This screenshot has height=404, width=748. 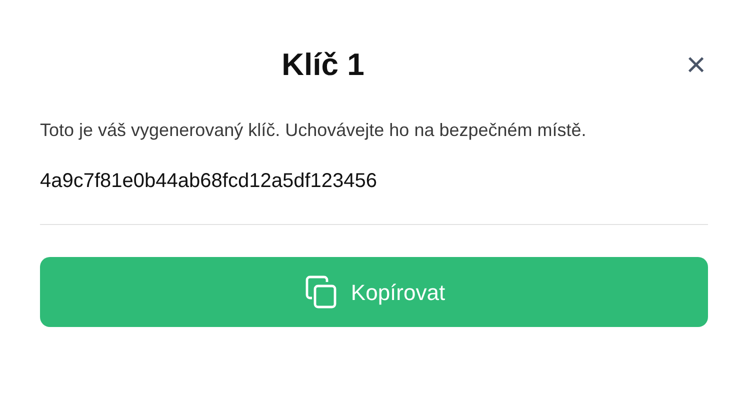 I want to click on dialog-title: Klíč 1, so click(x=323, y=64).